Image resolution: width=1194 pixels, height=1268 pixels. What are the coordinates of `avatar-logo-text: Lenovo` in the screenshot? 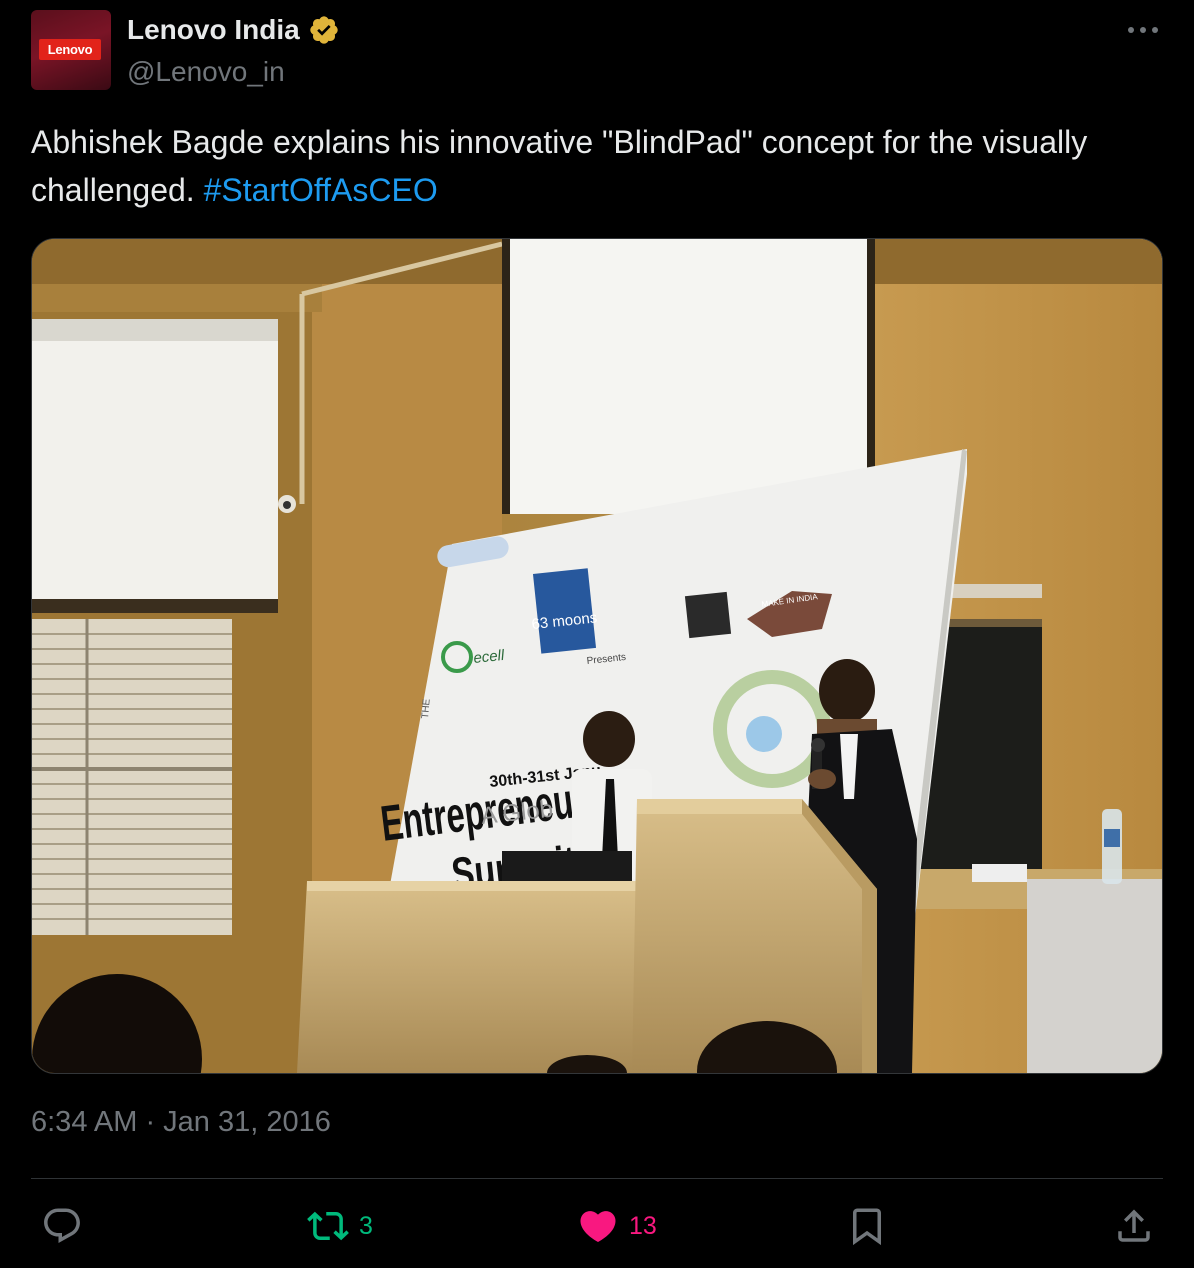 It's located at (70, 49).